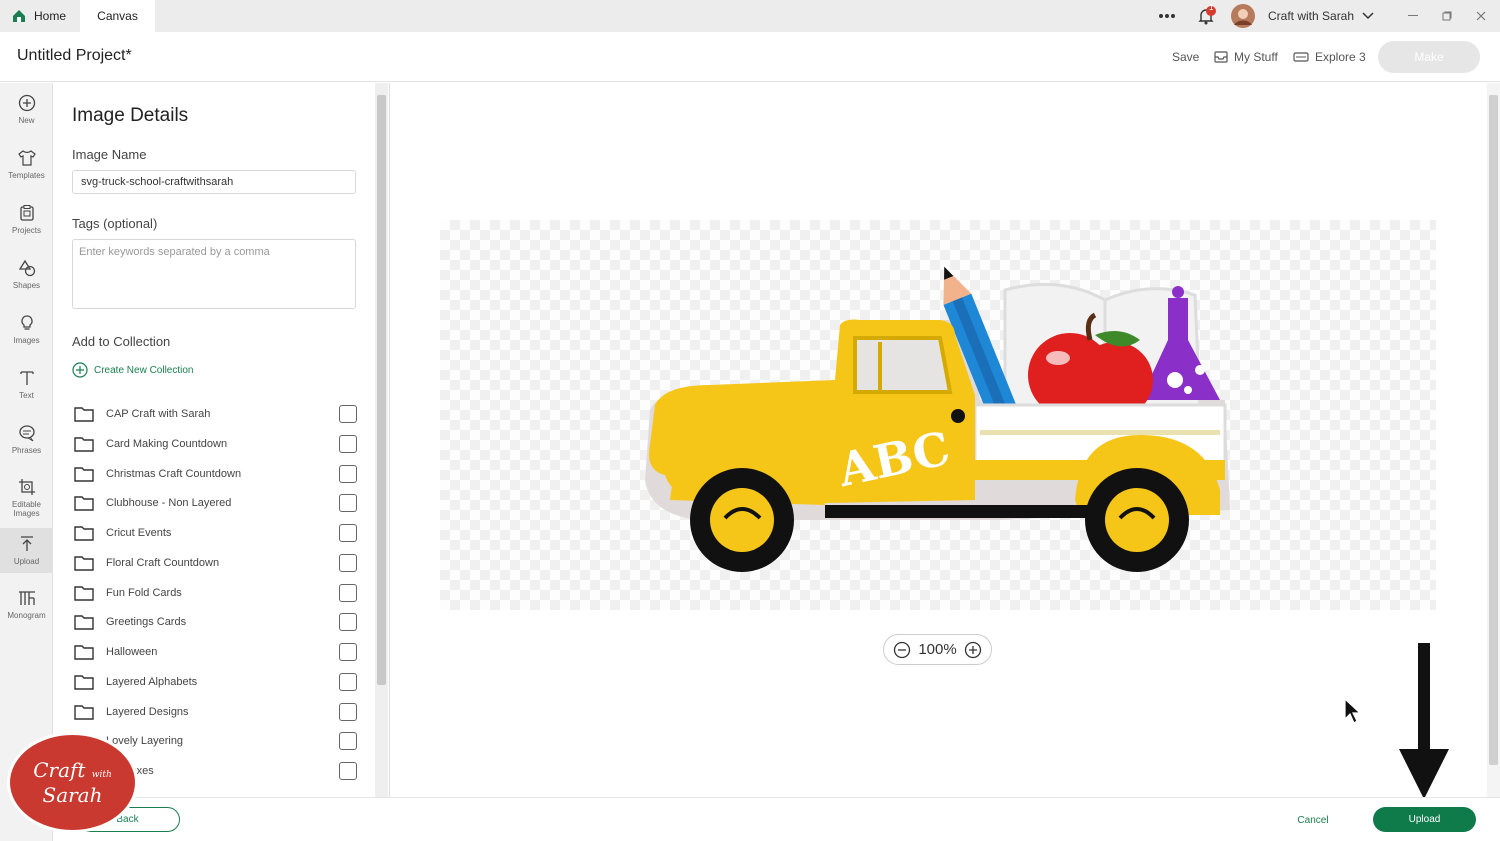  I want to click on minimize-icon, so click(1413, 16).